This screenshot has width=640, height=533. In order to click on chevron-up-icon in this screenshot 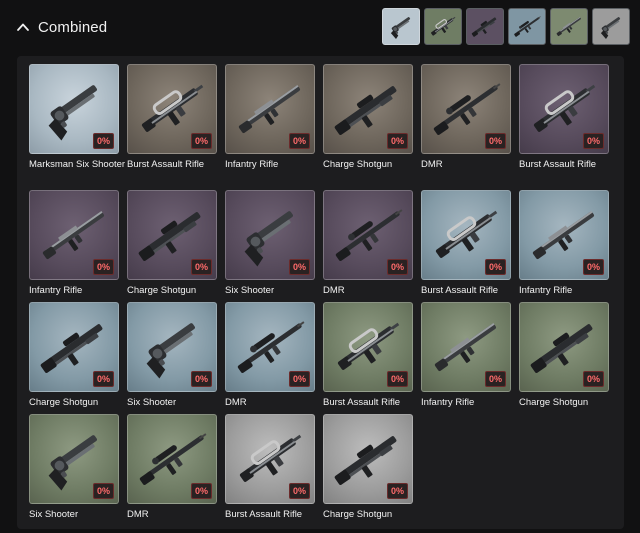, I will do `click(23, 27)`.